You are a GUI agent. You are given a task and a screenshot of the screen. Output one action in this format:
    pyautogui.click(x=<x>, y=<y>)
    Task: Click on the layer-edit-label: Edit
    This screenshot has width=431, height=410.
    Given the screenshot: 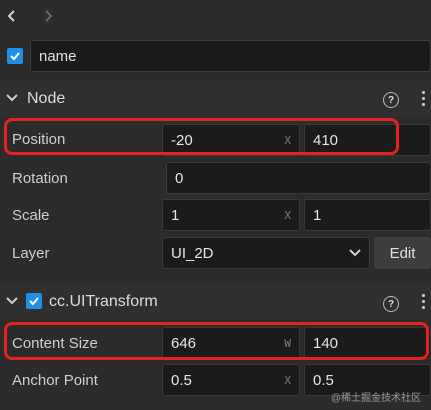 What is the action you would take?
    pyautogui.click(x=402, y=253)
    